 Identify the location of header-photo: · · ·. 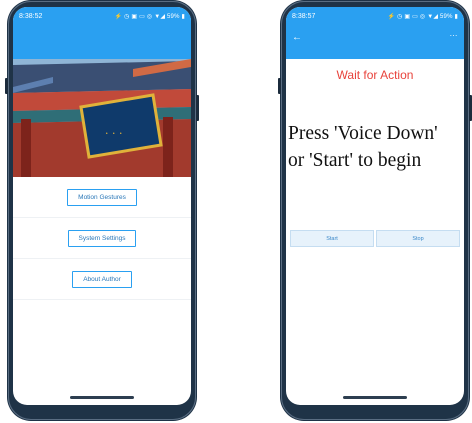
(102, 118).